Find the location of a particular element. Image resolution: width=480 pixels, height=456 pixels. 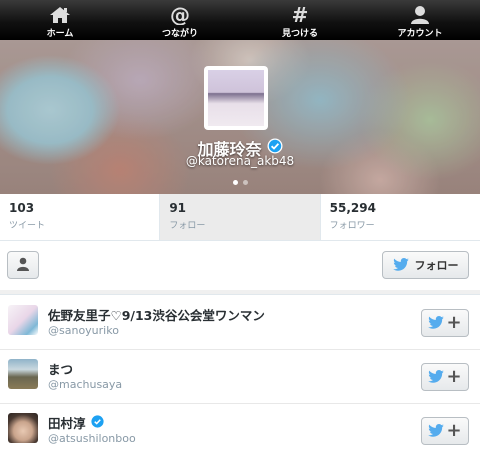

profile-avatar is located at coordinates (236, 98).